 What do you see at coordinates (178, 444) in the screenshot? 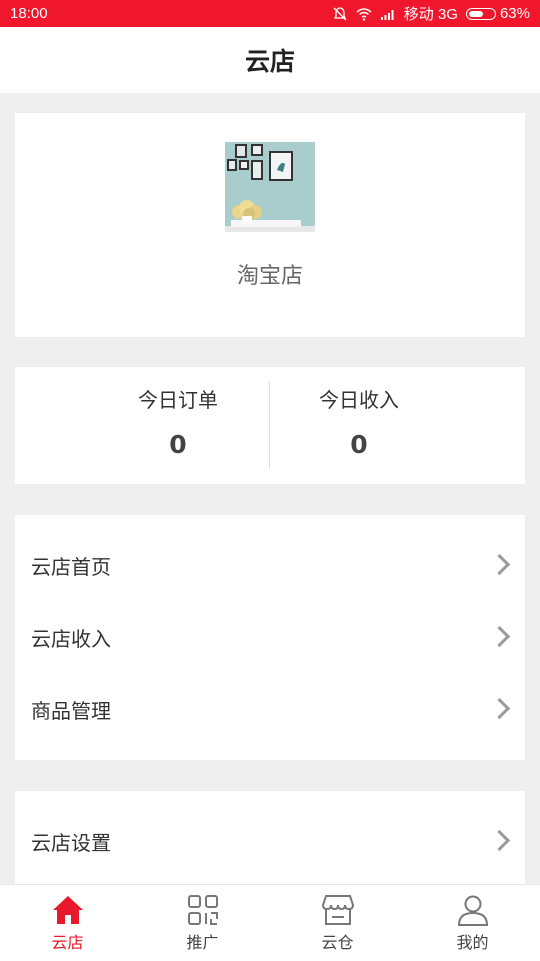
I see `today-orders-value: 0` at bounding box center [178, 444].